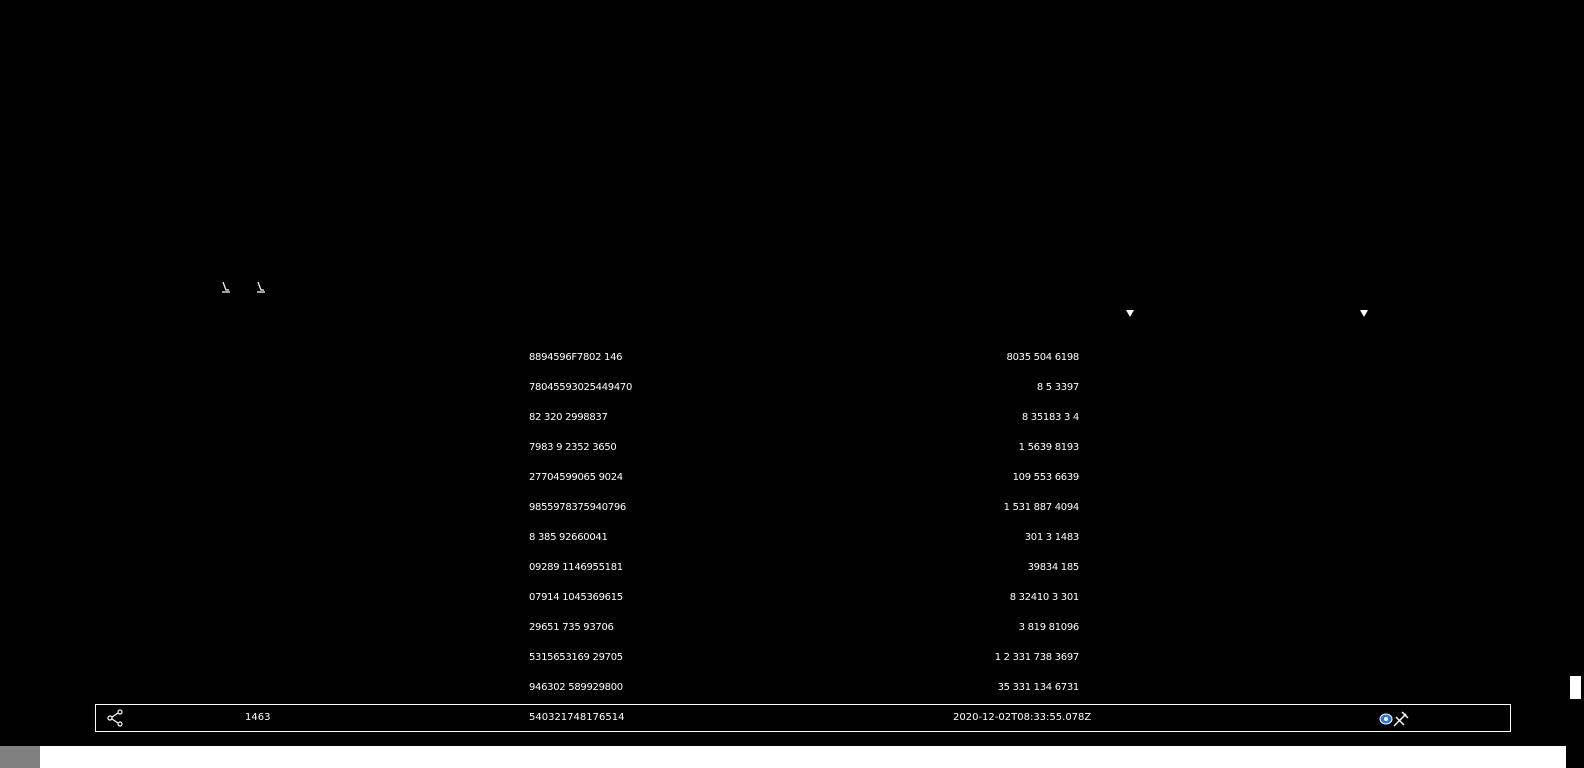  I want to click on table-cell: 35 331 134 6731, so click(1038, 687).